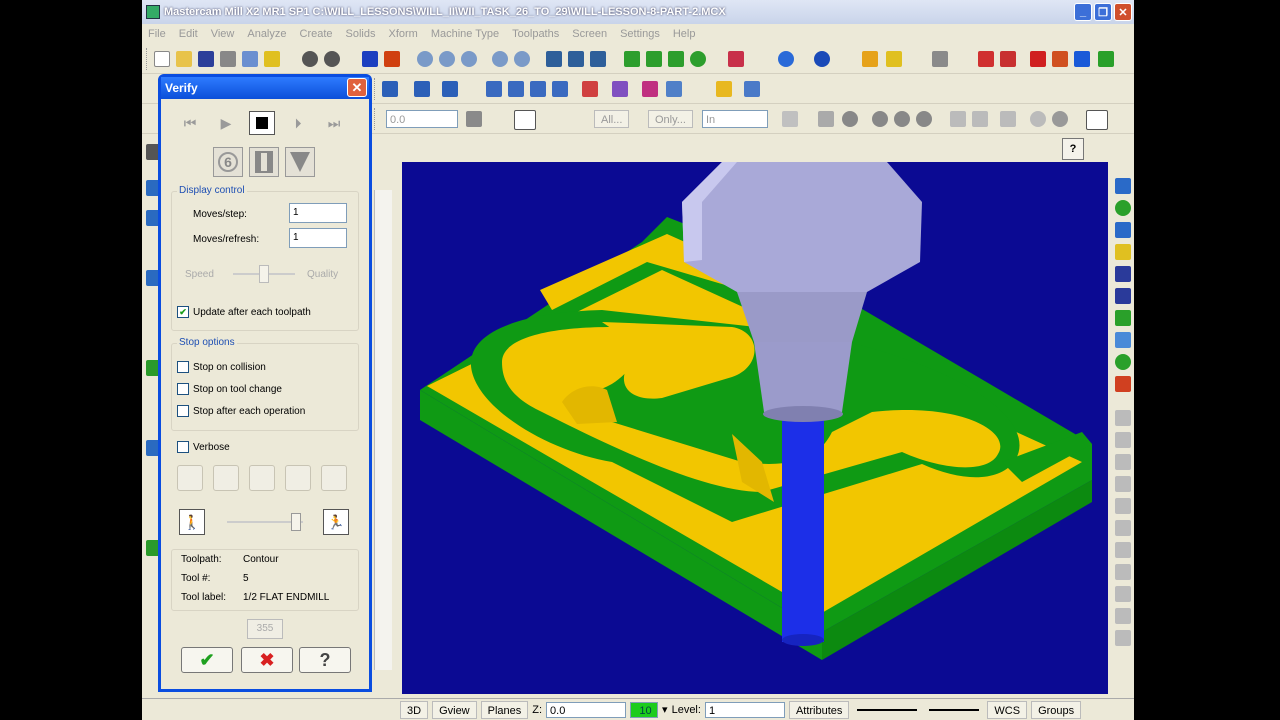  What do you see at coordinates (724, 89) in the screenshot?
I see `dimension-icon` at bounding box center [724, 89].